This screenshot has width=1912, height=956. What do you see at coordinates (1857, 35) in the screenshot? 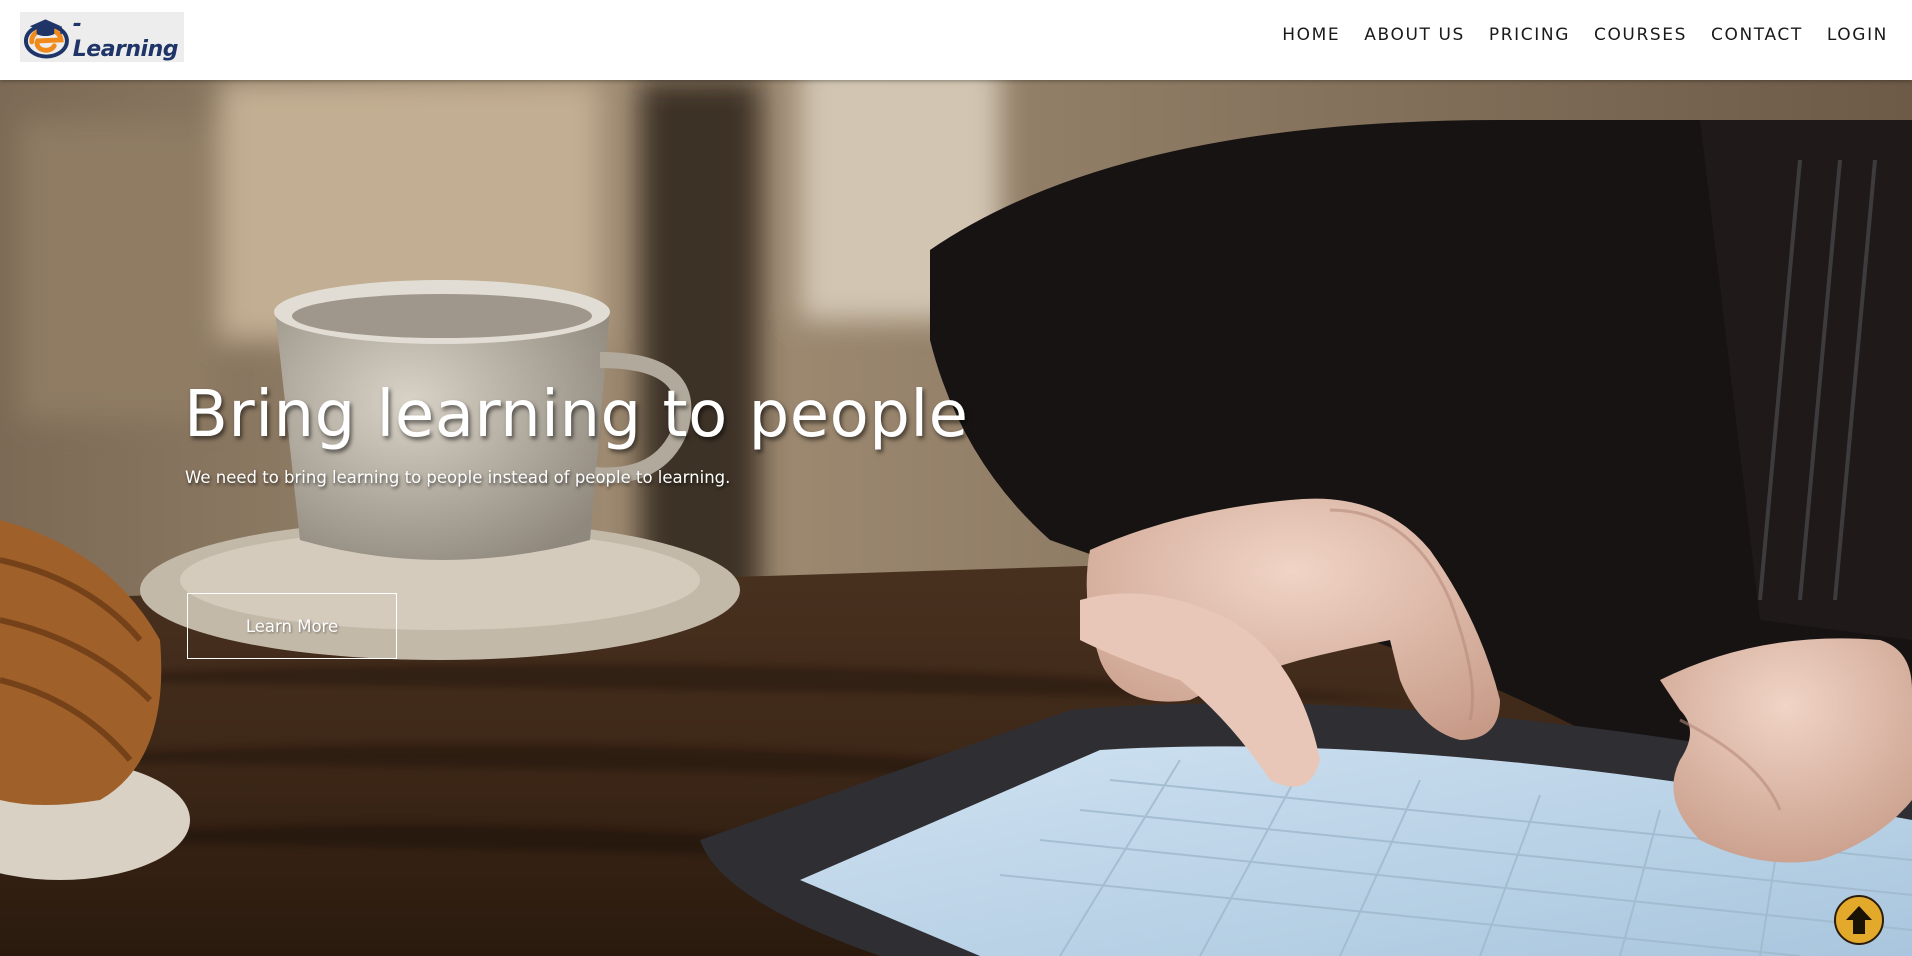
I see `nav-item-login: LOGIN` at bounding box center [1857, 35].